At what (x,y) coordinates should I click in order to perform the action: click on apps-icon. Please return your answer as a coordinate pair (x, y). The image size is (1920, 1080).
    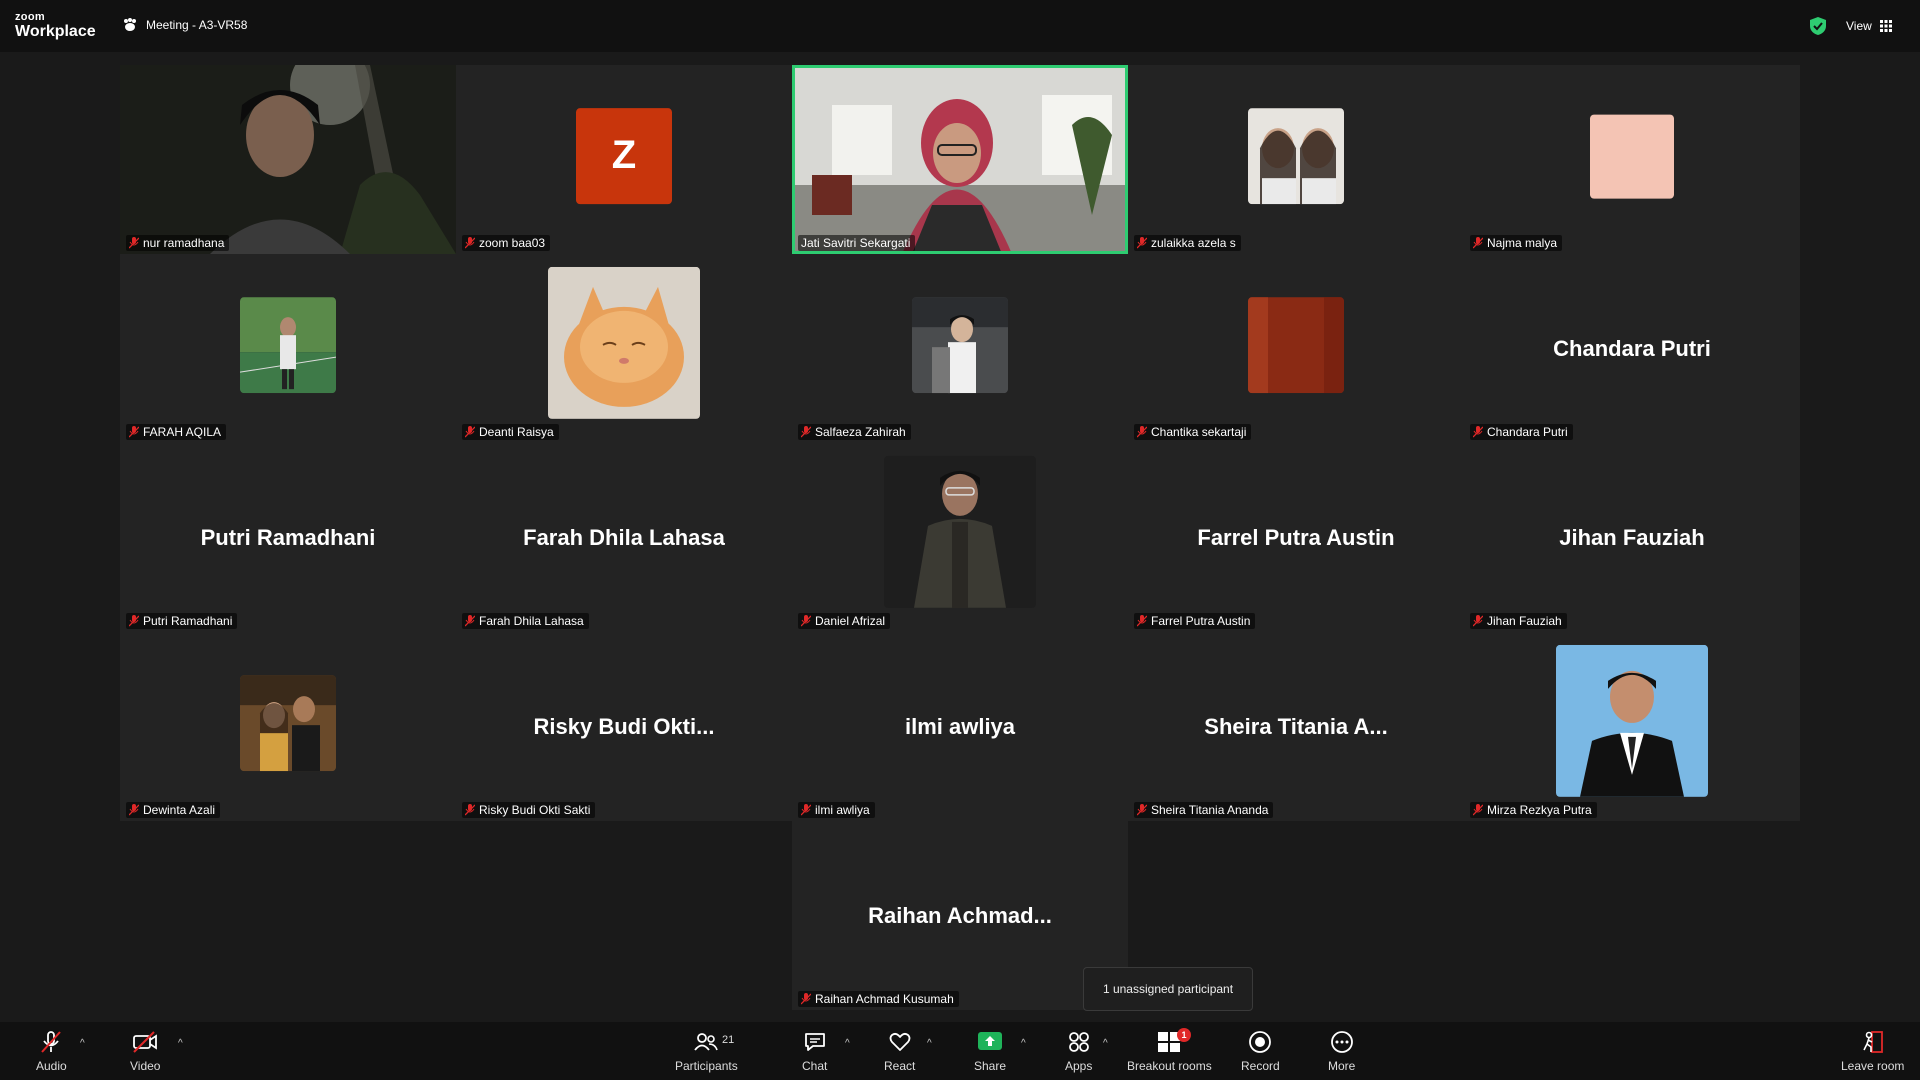
    Looking at the image, I should click on (1078, 1042).